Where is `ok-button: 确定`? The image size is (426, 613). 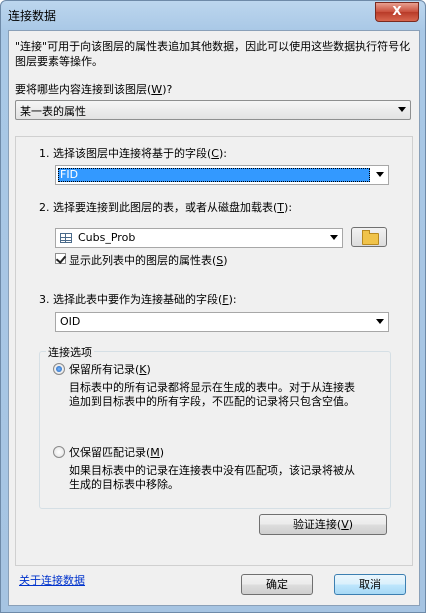
ok-button: 确定 is located at coordinates (277, 584).